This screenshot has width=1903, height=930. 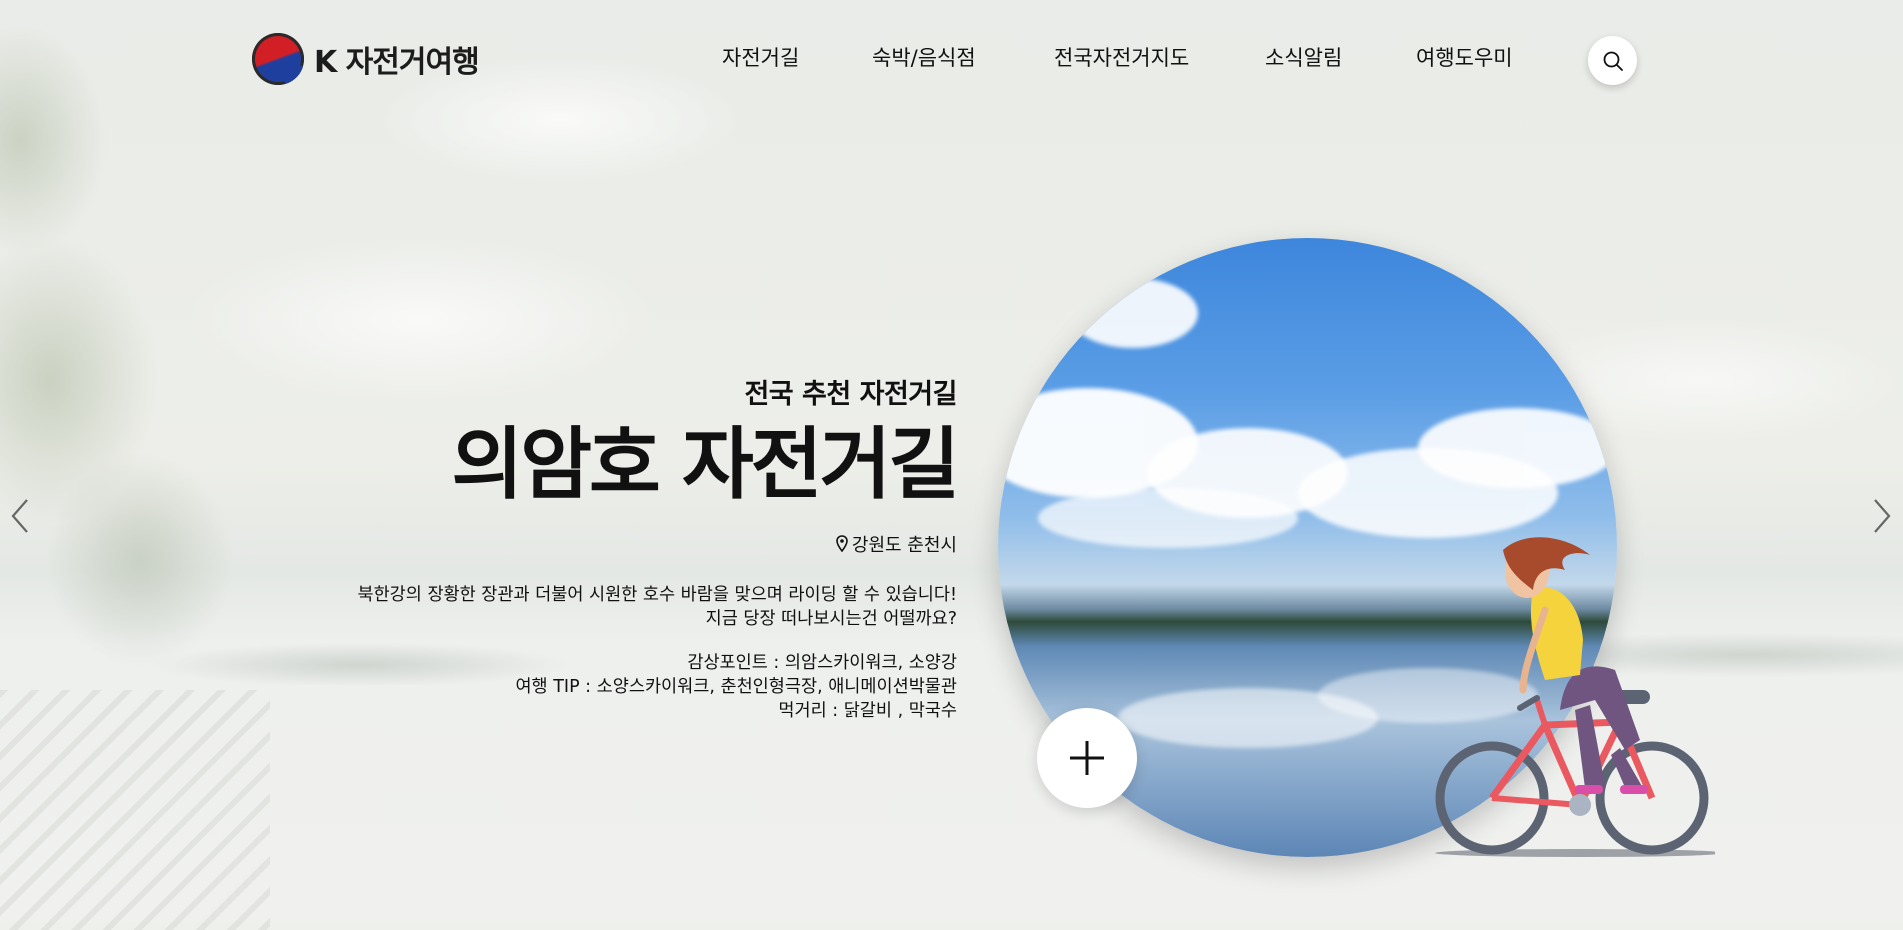 I want to click on taegeuk-logo-icon, so click(x=278, y=59).